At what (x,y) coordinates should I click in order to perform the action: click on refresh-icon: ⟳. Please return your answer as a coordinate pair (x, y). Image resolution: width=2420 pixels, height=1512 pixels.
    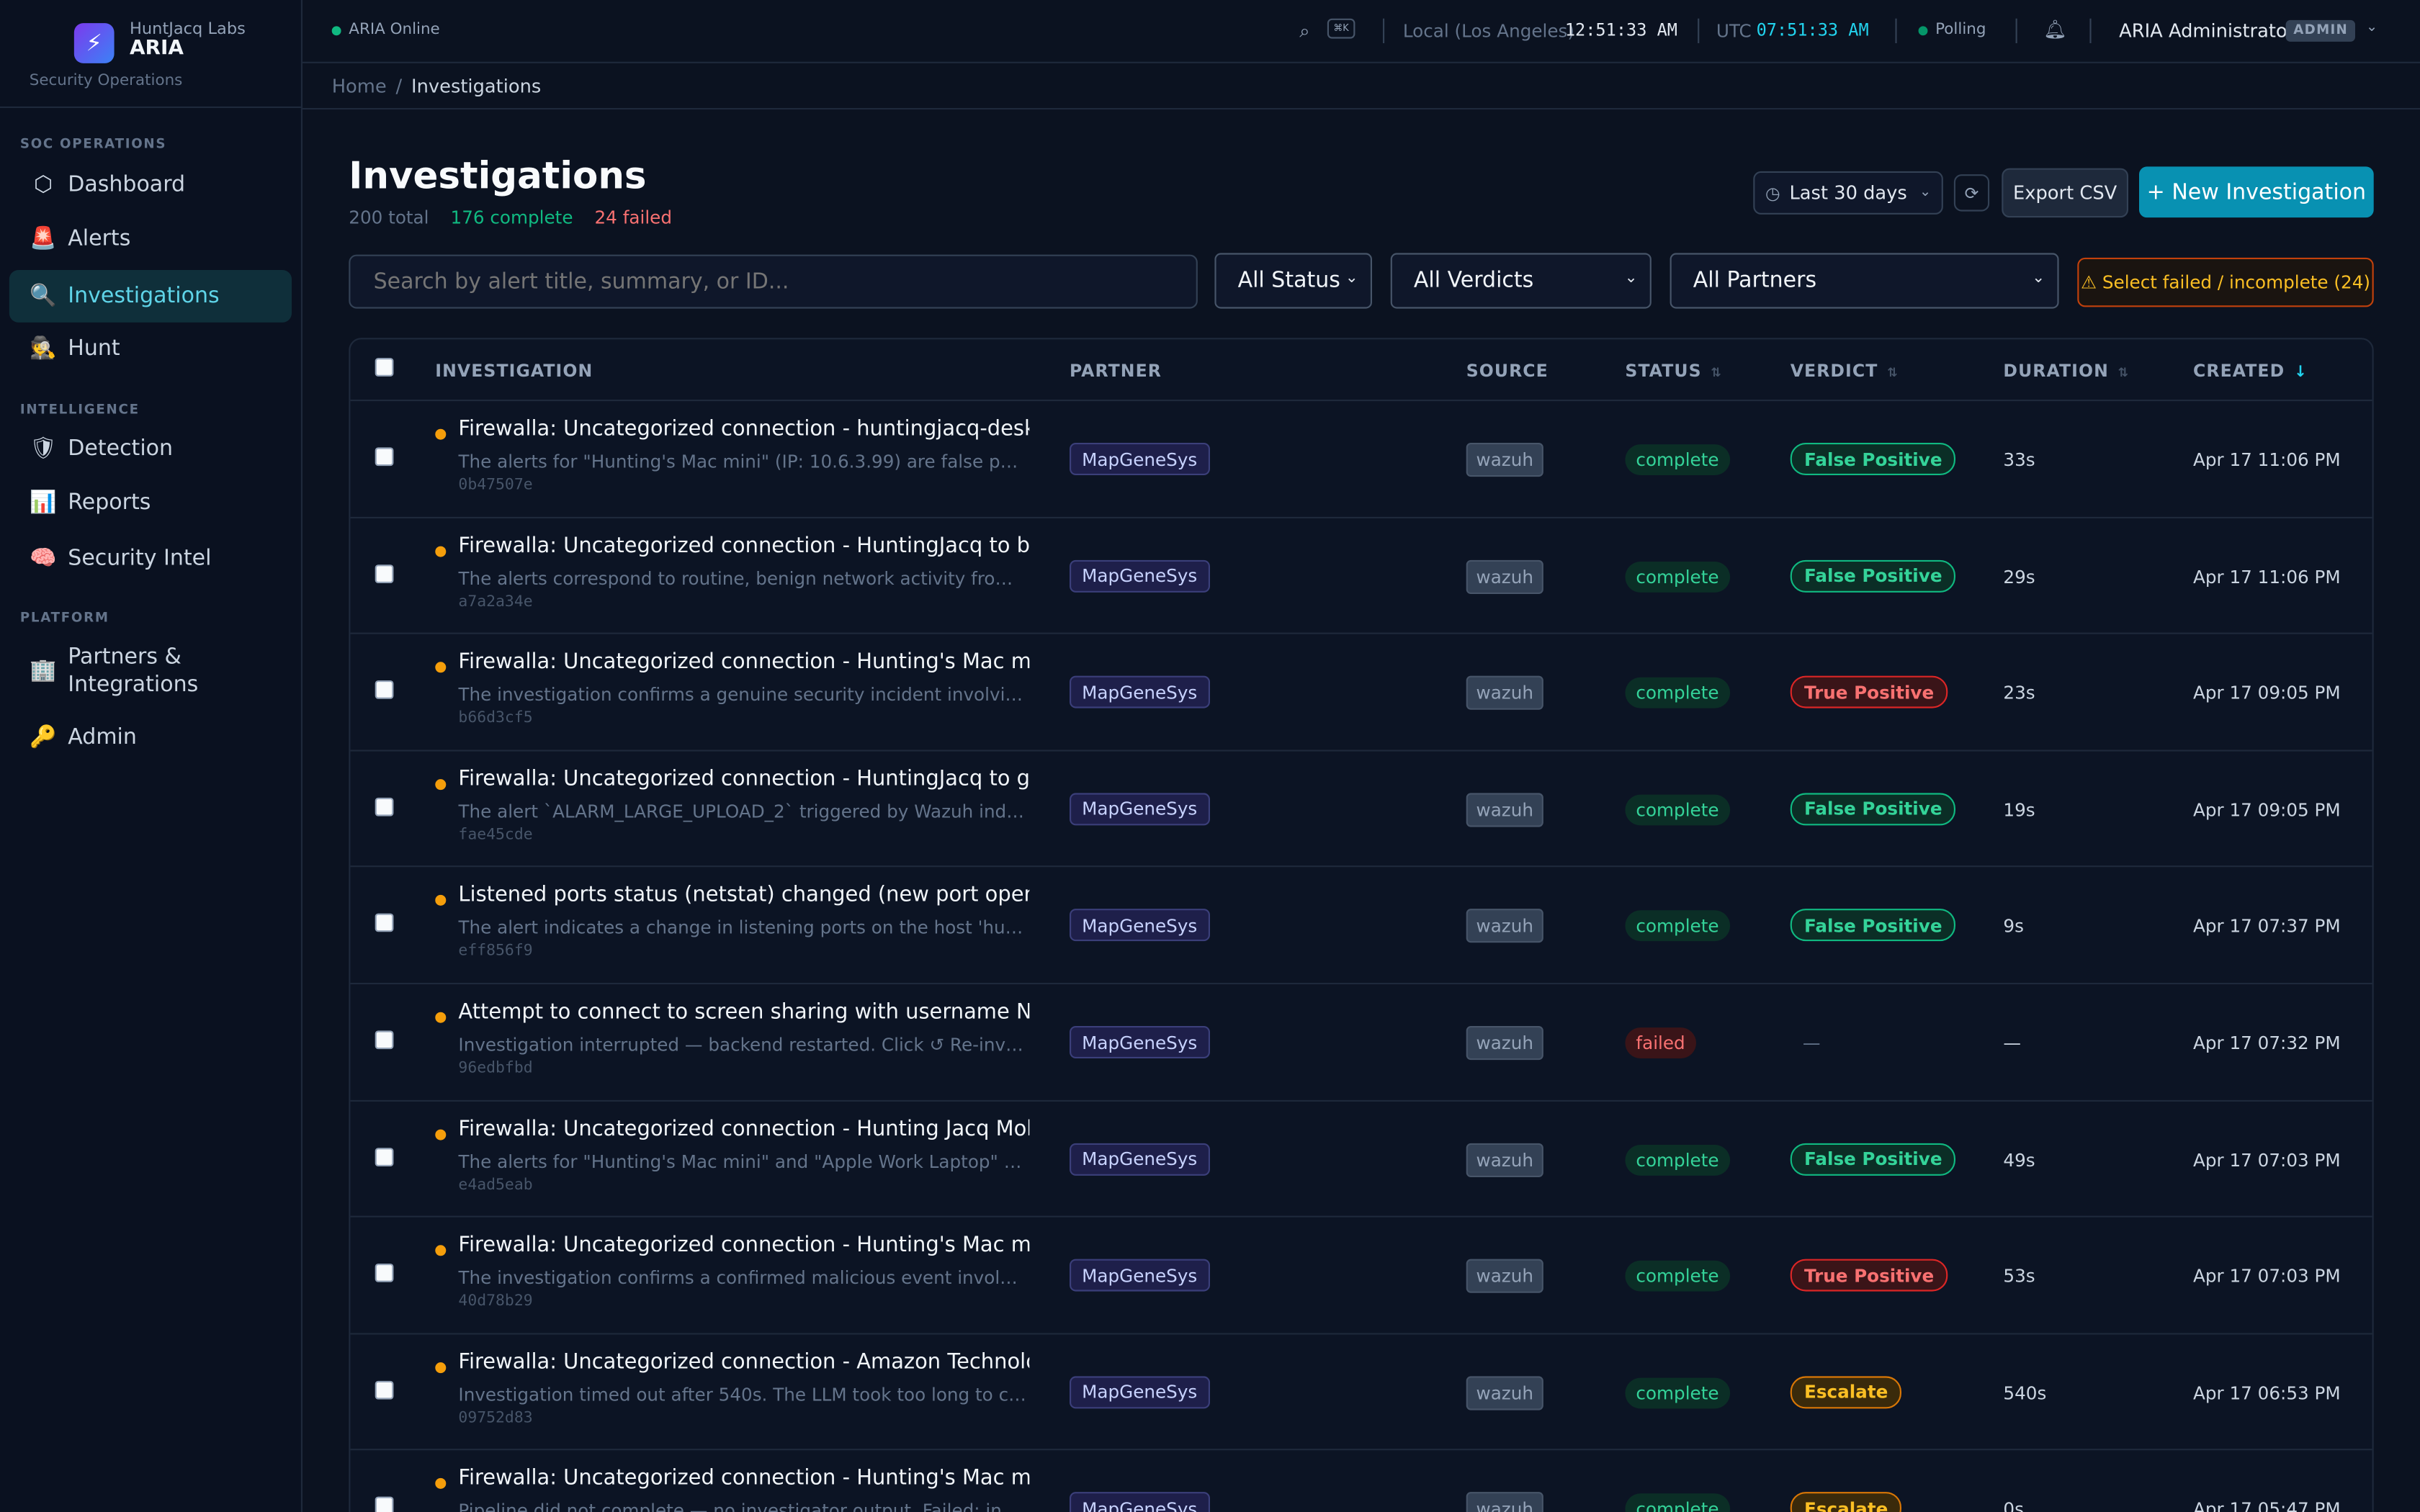
    Looking at the image, I should click on (1971, 192).